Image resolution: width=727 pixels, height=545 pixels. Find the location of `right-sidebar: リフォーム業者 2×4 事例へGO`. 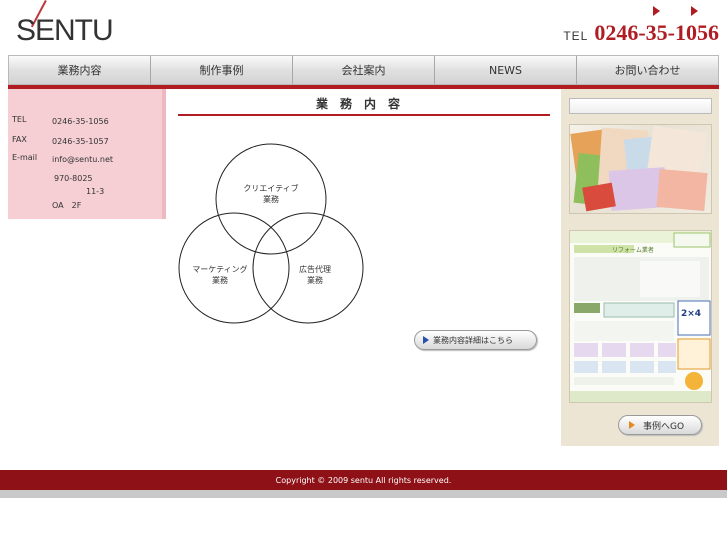

right-sidebar: リフォーム業者 2×4 事例へGO is located at coordinates (640, 267).